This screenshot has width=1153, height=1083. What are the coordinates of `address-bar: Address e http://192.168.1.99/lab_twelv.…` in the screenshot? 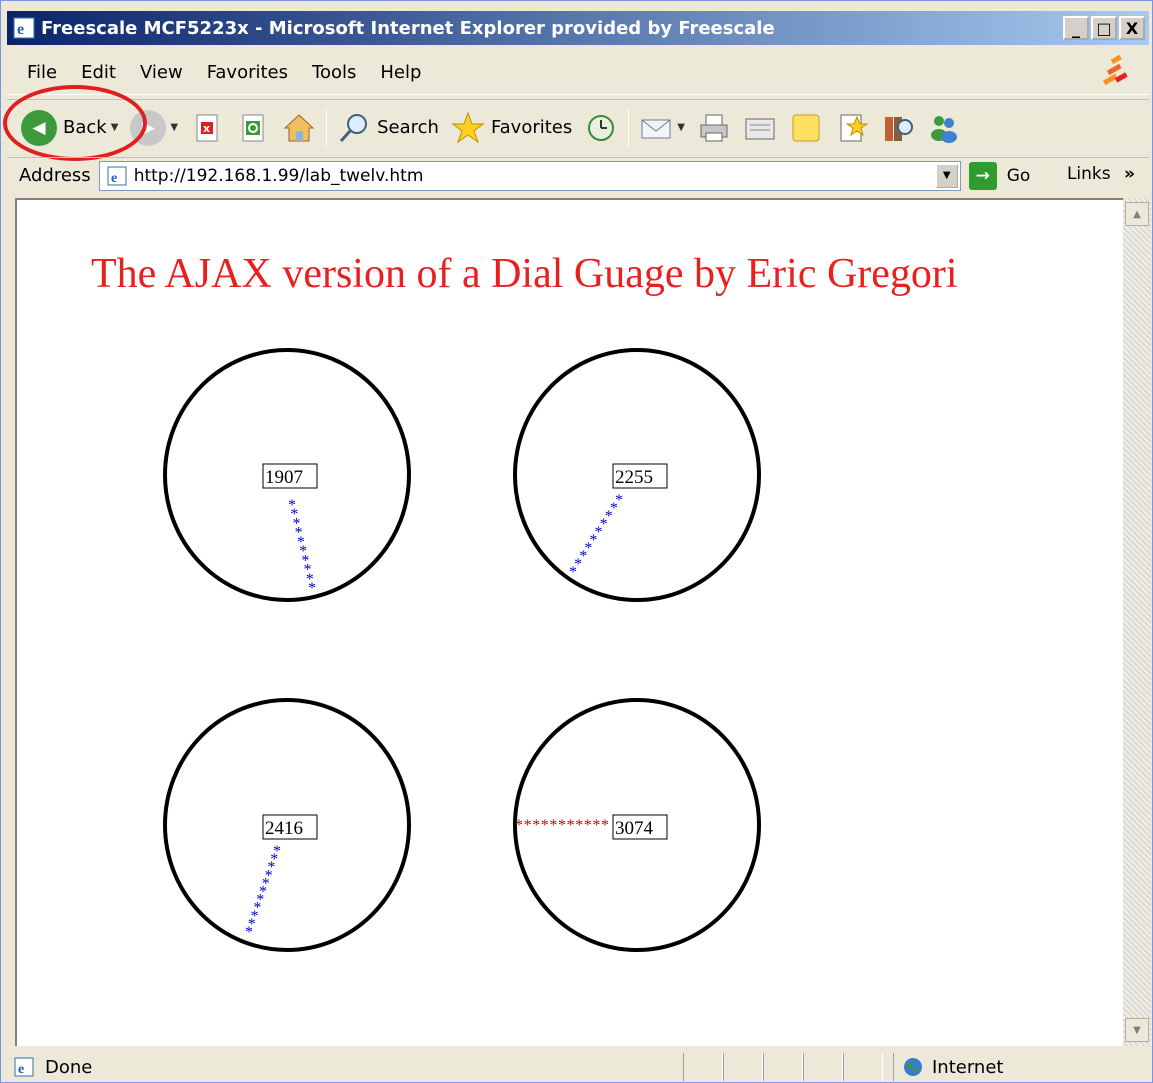 It's located at (578, 175).